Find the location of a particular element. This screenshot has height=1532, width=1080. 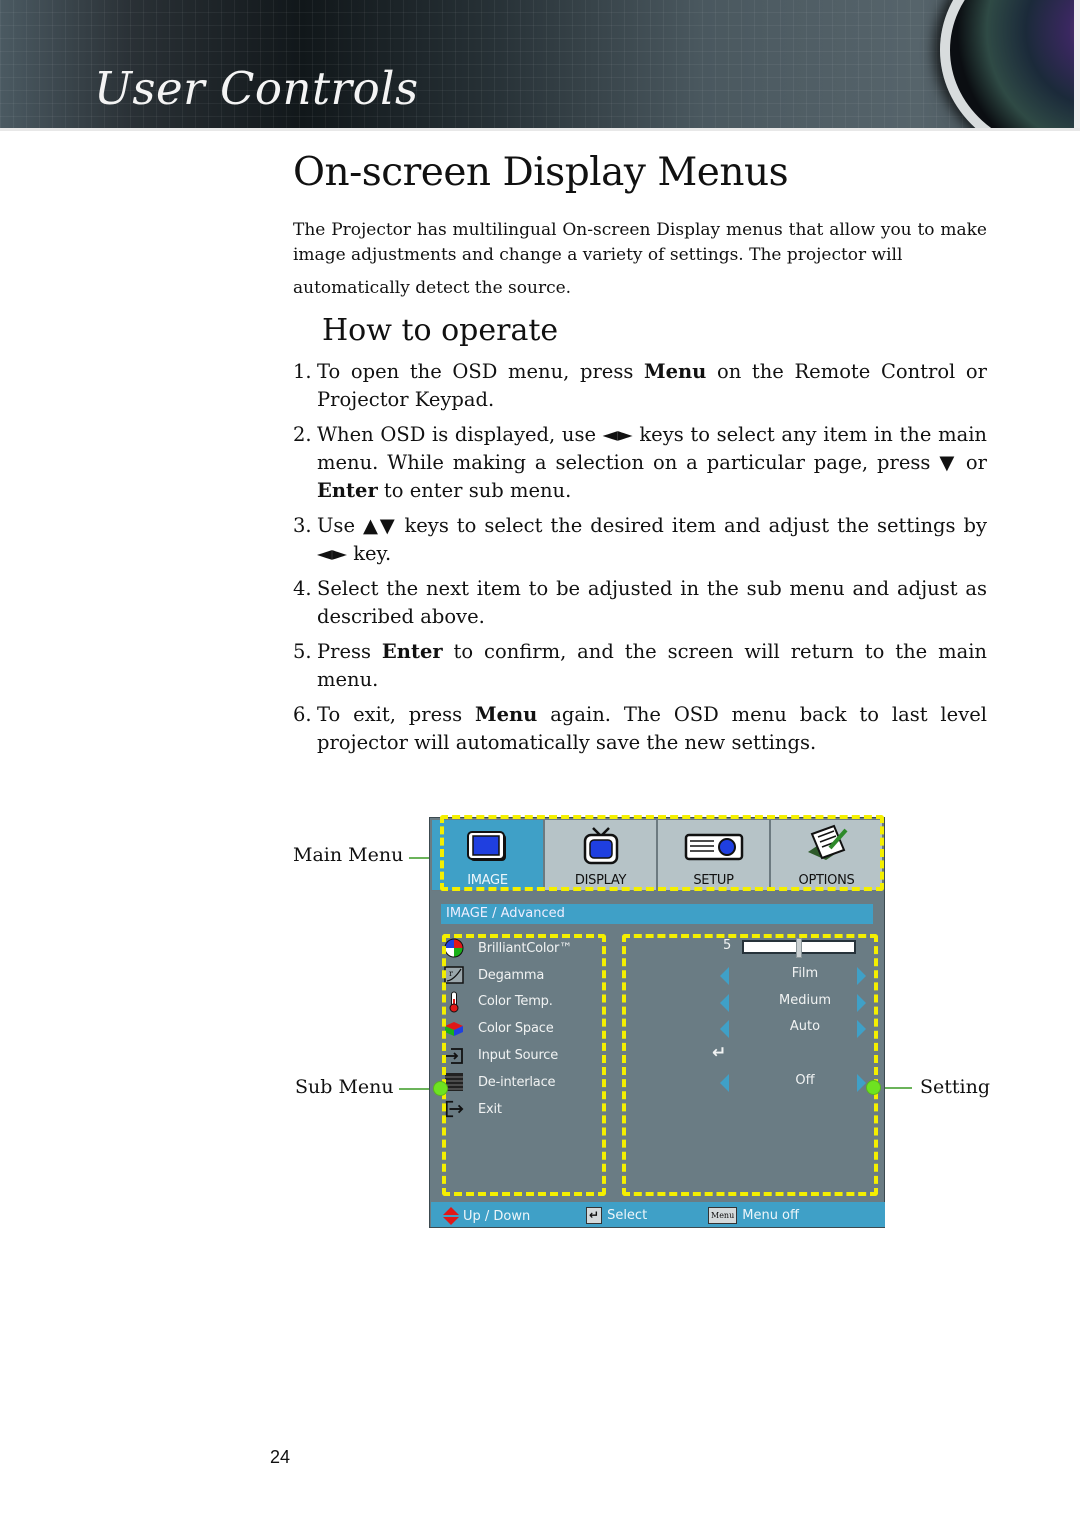

menu-key-icon: Menu is located at coordinates (723, 1215).